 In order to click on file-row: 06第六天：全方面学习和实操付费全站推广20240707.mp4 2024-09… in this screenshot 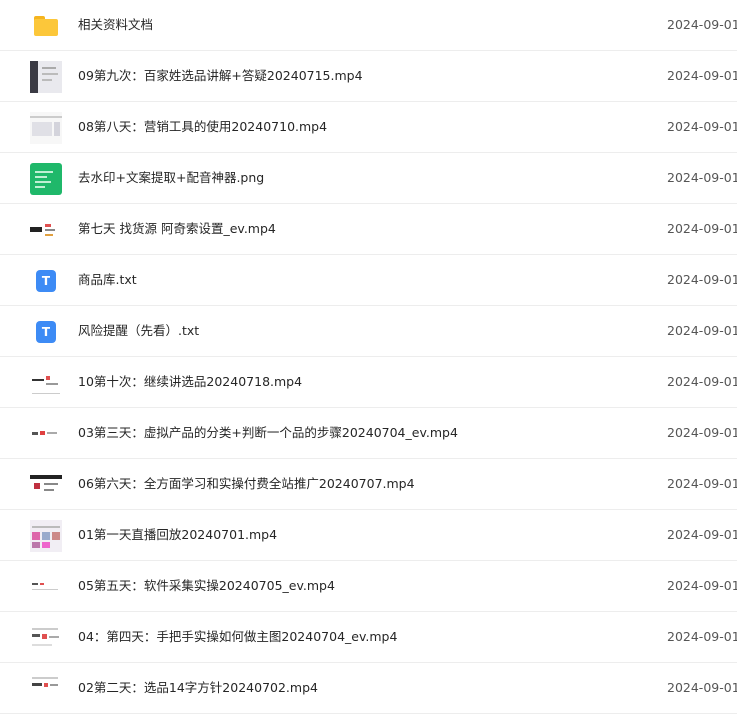, I will do `click(368, 484)`.